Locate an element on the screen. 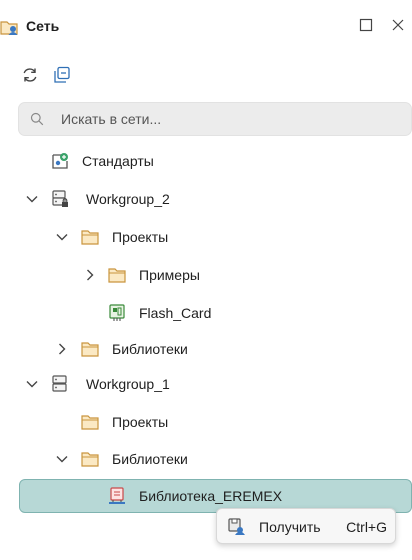  search-icon is located at coordinates (37, 119).